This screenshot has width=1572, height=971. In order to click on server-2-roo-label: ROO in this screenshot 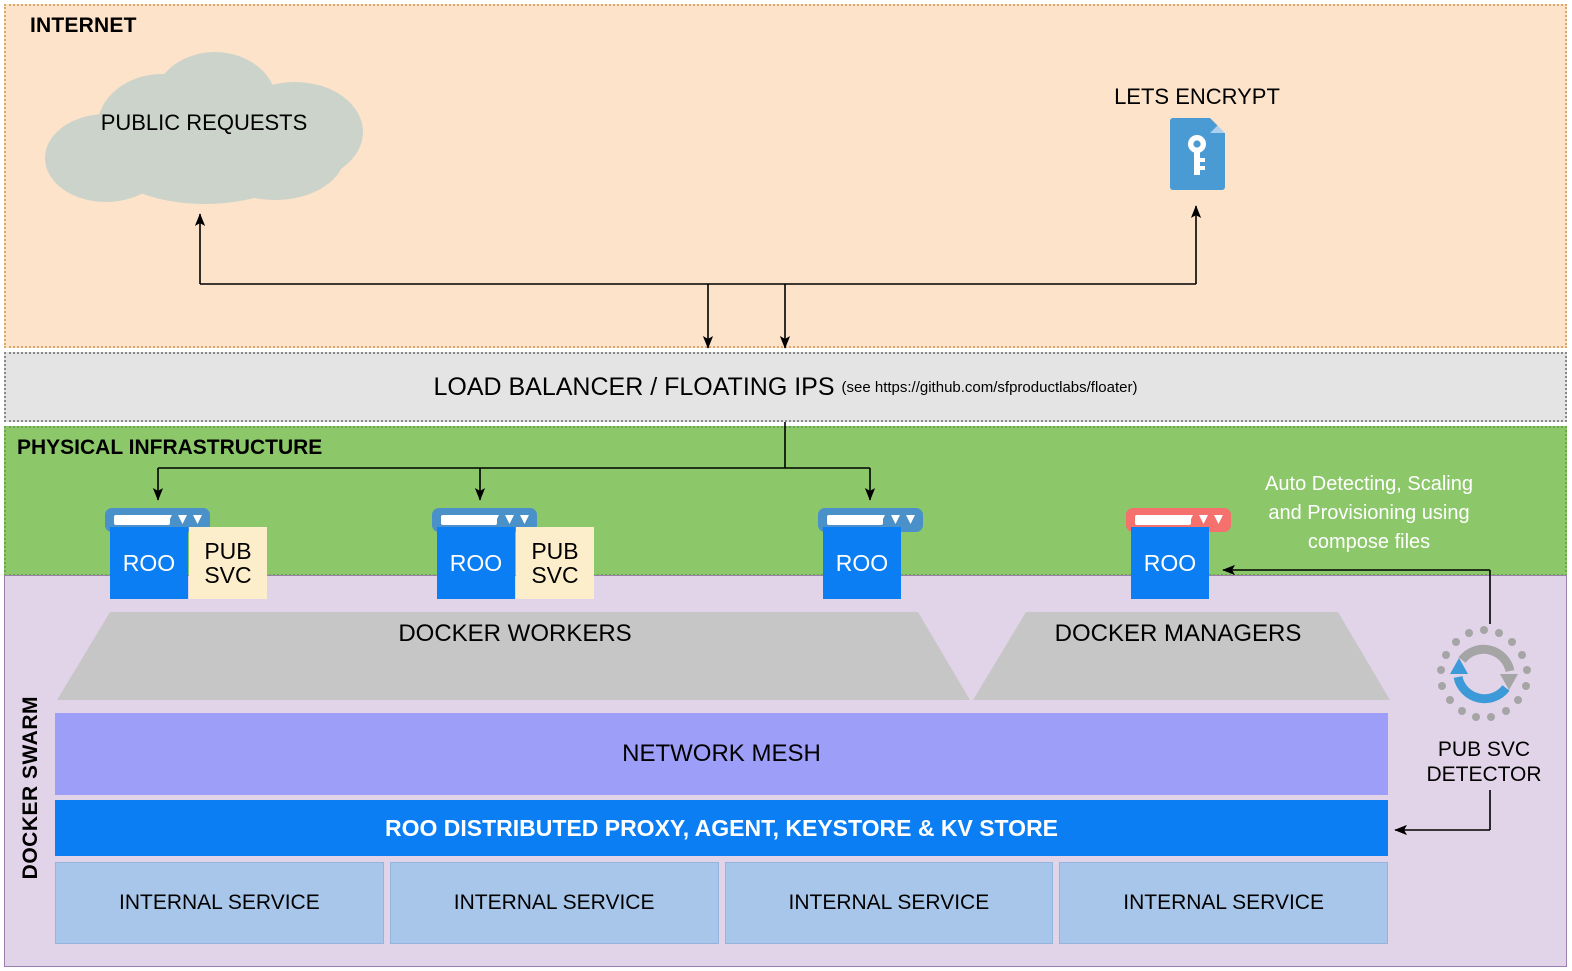, I will do `click(476, 563)`.